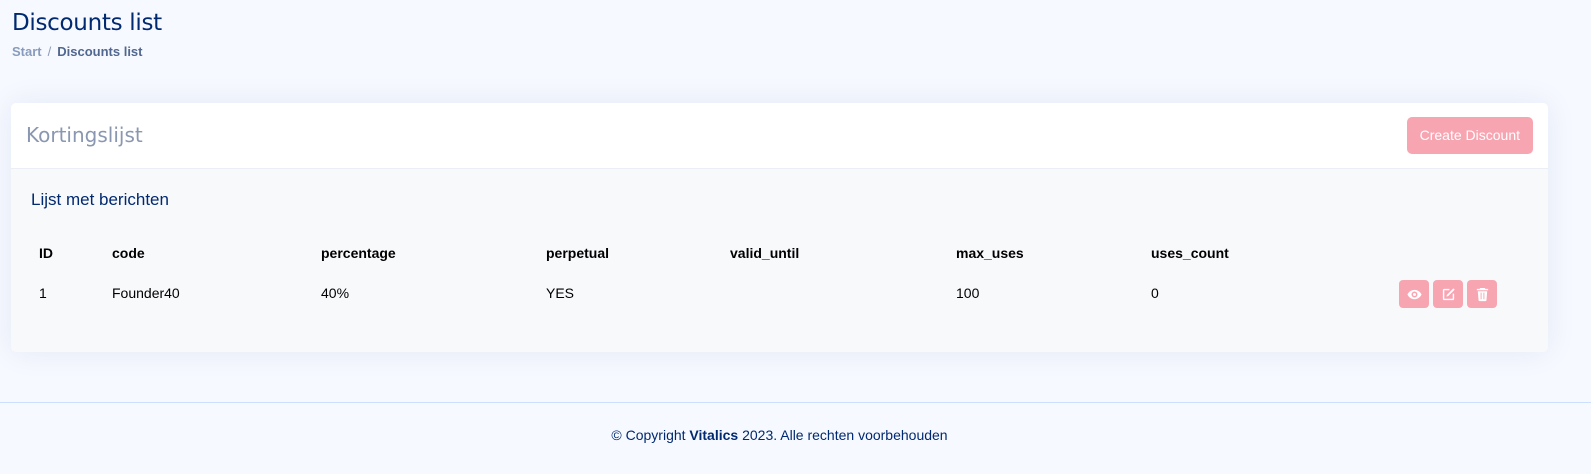 This screenshot has width=1591, height=474. Describe the element at coordinates (990, 253) in the screenshot. I see `column-header-max-uses: max_uses` at that location.